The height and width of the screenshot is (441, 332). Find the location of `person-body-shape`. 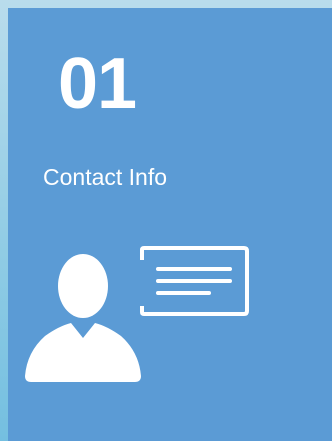

person-body-shape is located at coordinates (83, 352).